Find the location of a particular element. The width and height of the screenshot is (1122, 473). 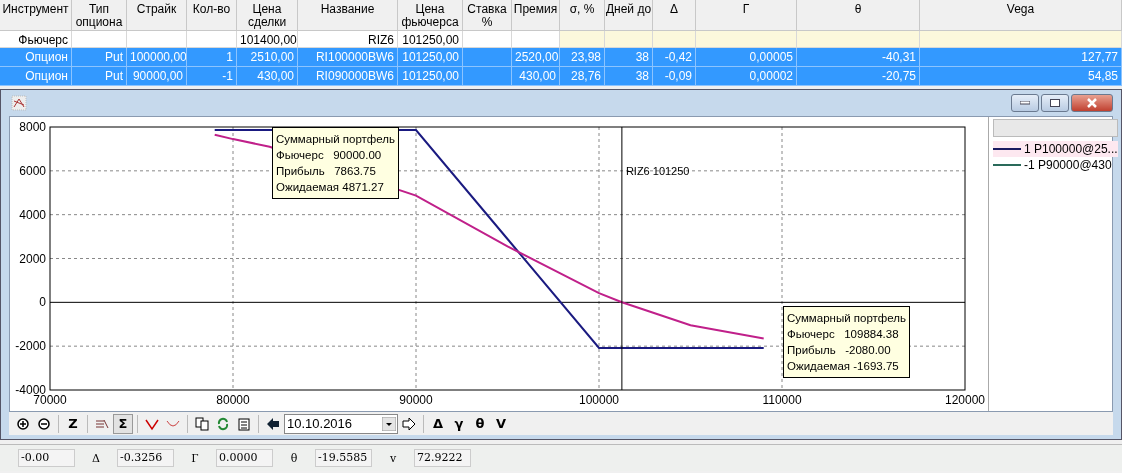

tooltip-line: Прибыль 7863.75 is located at coordinates (326, 172).